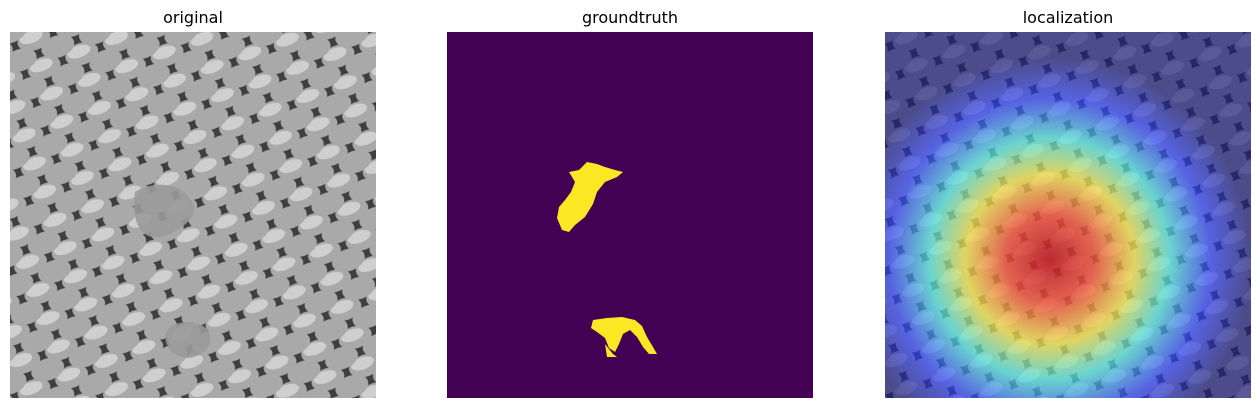 Image resolution: width=1260 pixels, height=407 pixels. I want to click on original-title: original, so click(193, 17).